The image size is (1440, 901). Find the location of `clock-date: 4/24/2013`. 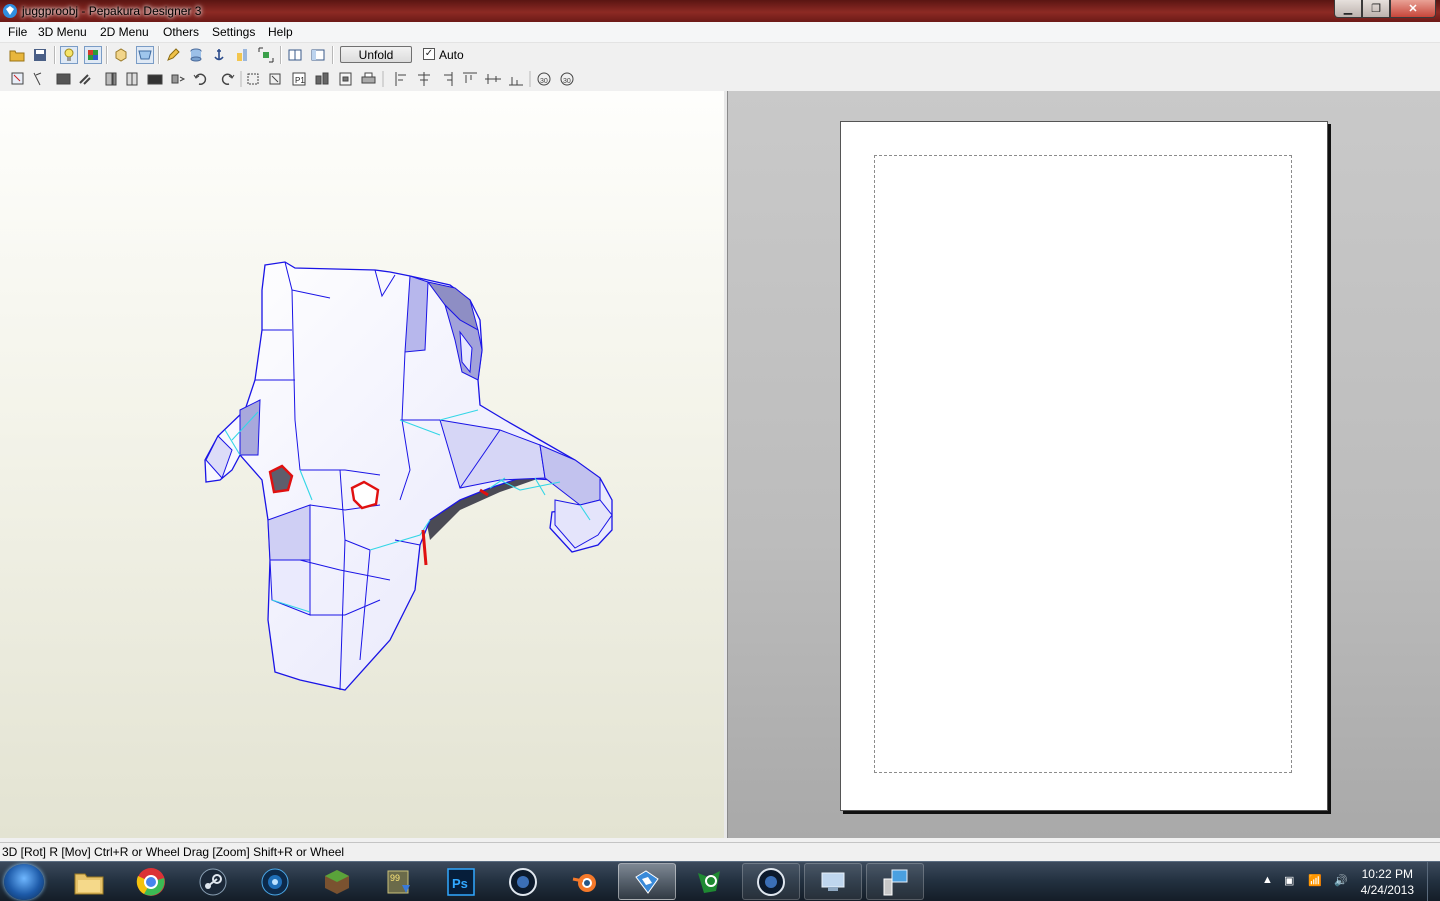

clock-date: 4/24/2013 is located at coordinates (1387, 890).